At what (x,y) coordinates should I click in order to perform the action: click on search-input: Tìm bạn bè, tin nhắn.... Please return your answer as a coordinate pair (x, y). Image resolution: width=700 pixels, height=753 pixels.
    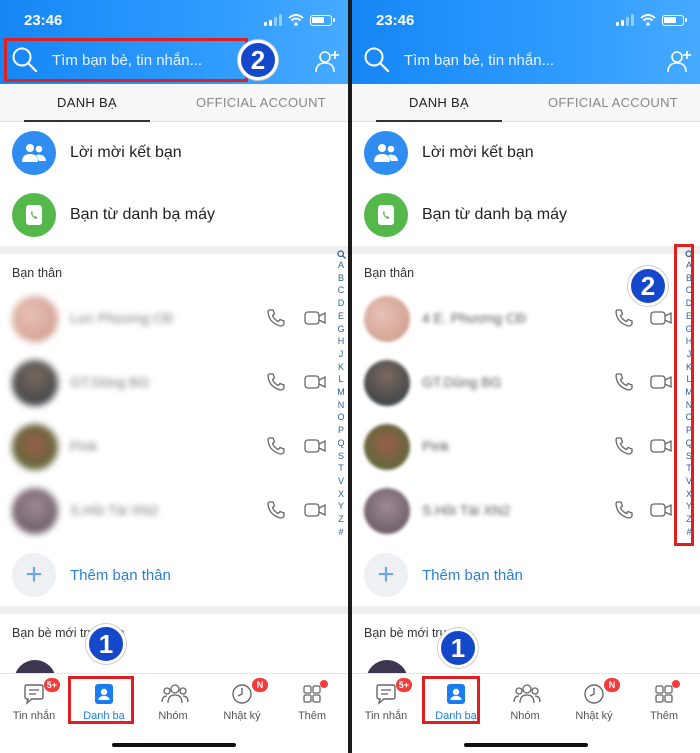
    Looking at the image, I should click on (479, 60).